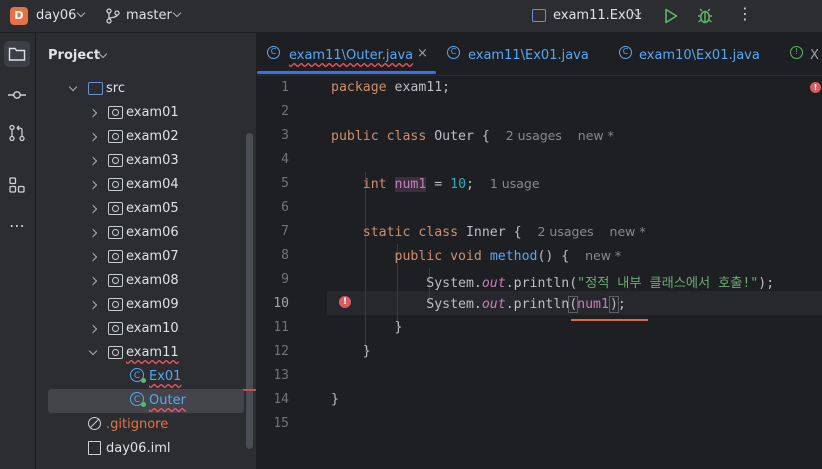 The image size is (822, 469). Describe the element at coordinates (274, 303) in the screenshot. I see `line-number: 10` at that location.